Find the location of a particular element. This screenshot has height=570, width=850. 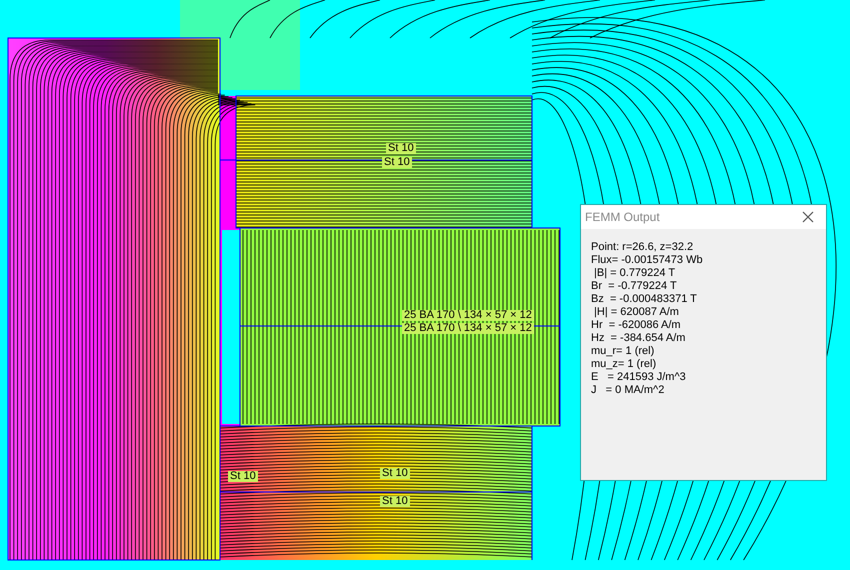

close-icon is located at coordinates (808, 217).